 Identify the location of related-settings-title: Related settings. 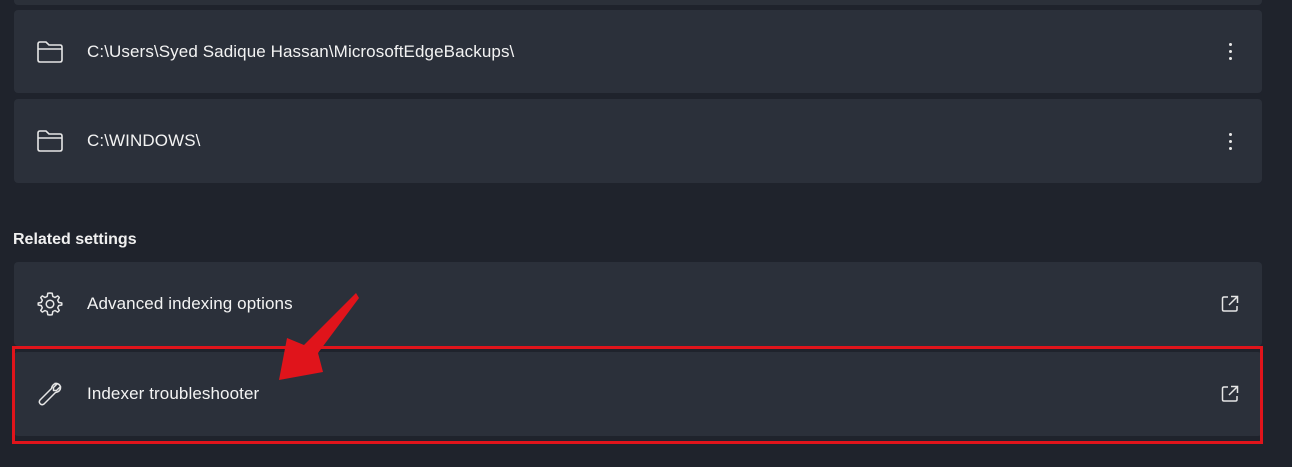
(75, 239).